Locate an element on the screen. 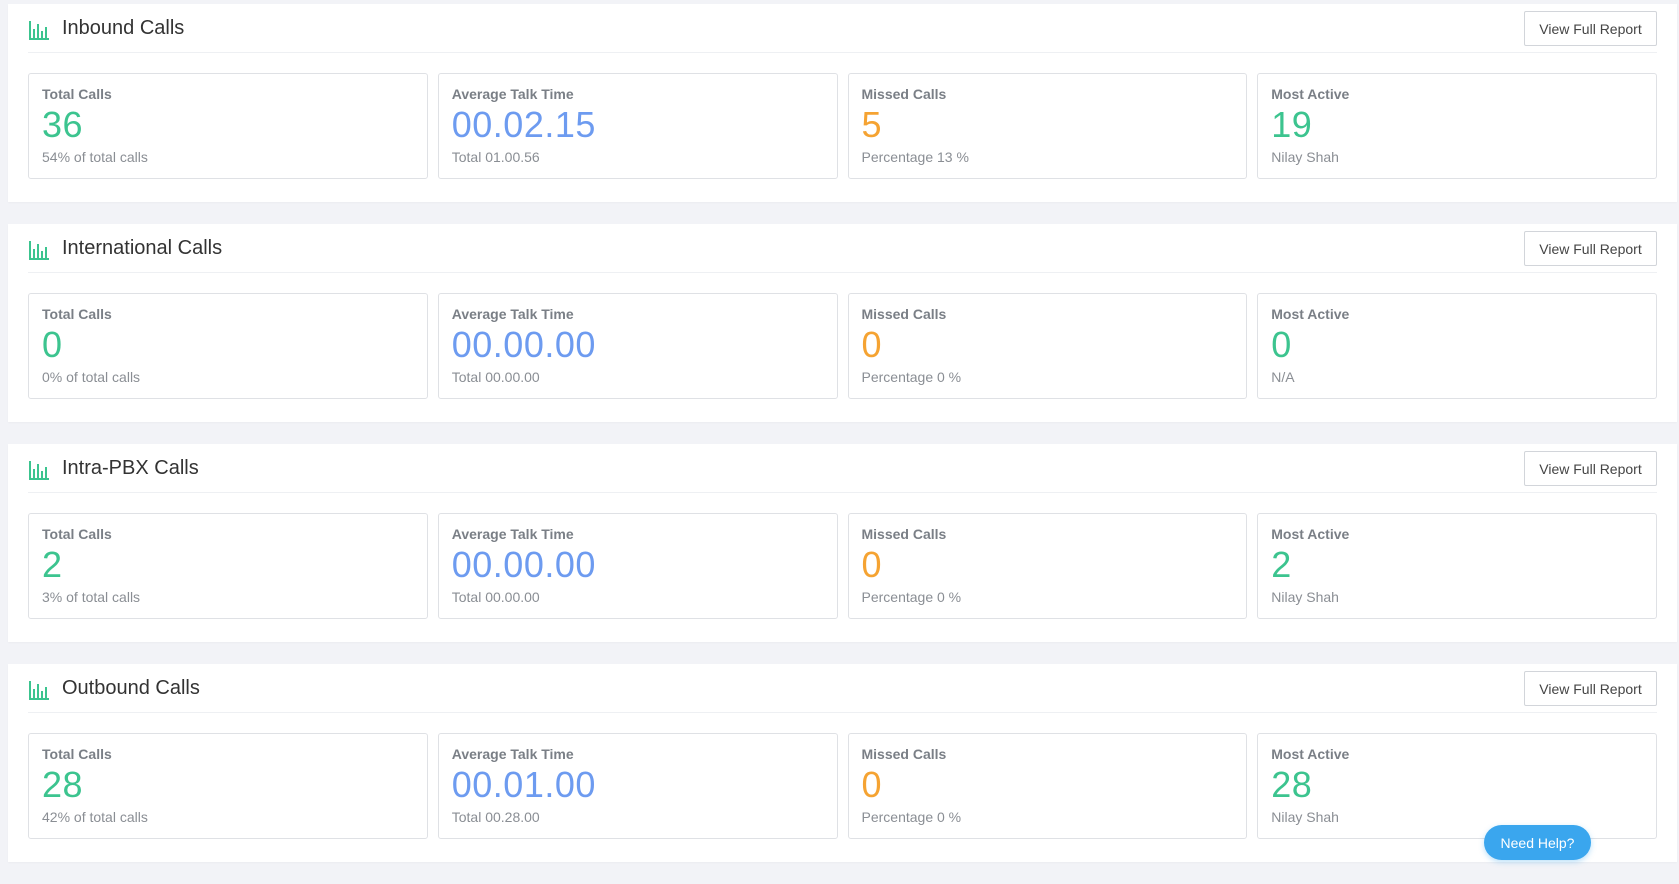 This screenshot has width=1679, height=884. stat-card-missed-calls: Missed Calls 5 Percentage 13 % is located at coordinates (1047, 126).